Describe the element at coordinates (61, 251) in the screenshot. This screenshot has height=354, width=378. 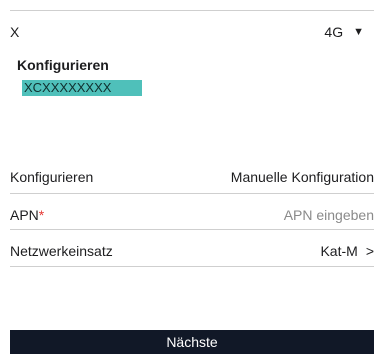
I see `network-deployment-label: Netzwerkeinsatz` at that location.